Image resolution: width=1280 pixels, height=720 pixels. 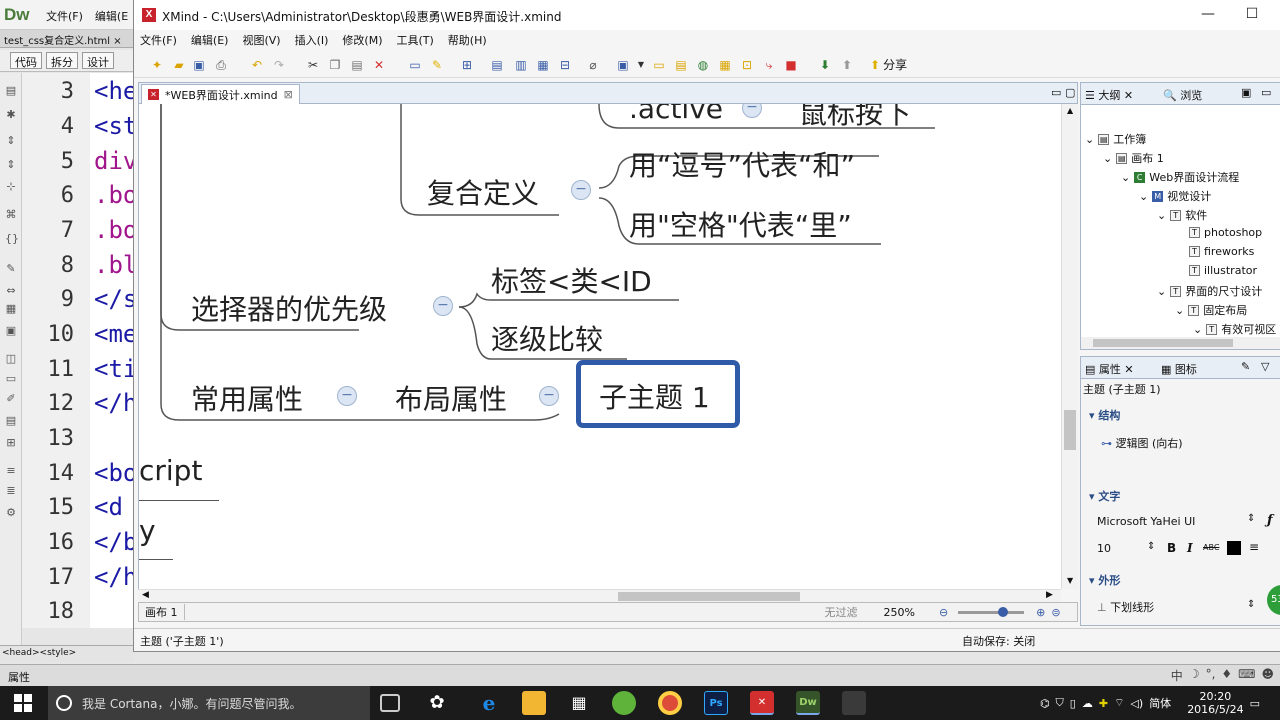 I want to click on outline-item-fireworks: Tfireworks, so click(x=1221, y=251).